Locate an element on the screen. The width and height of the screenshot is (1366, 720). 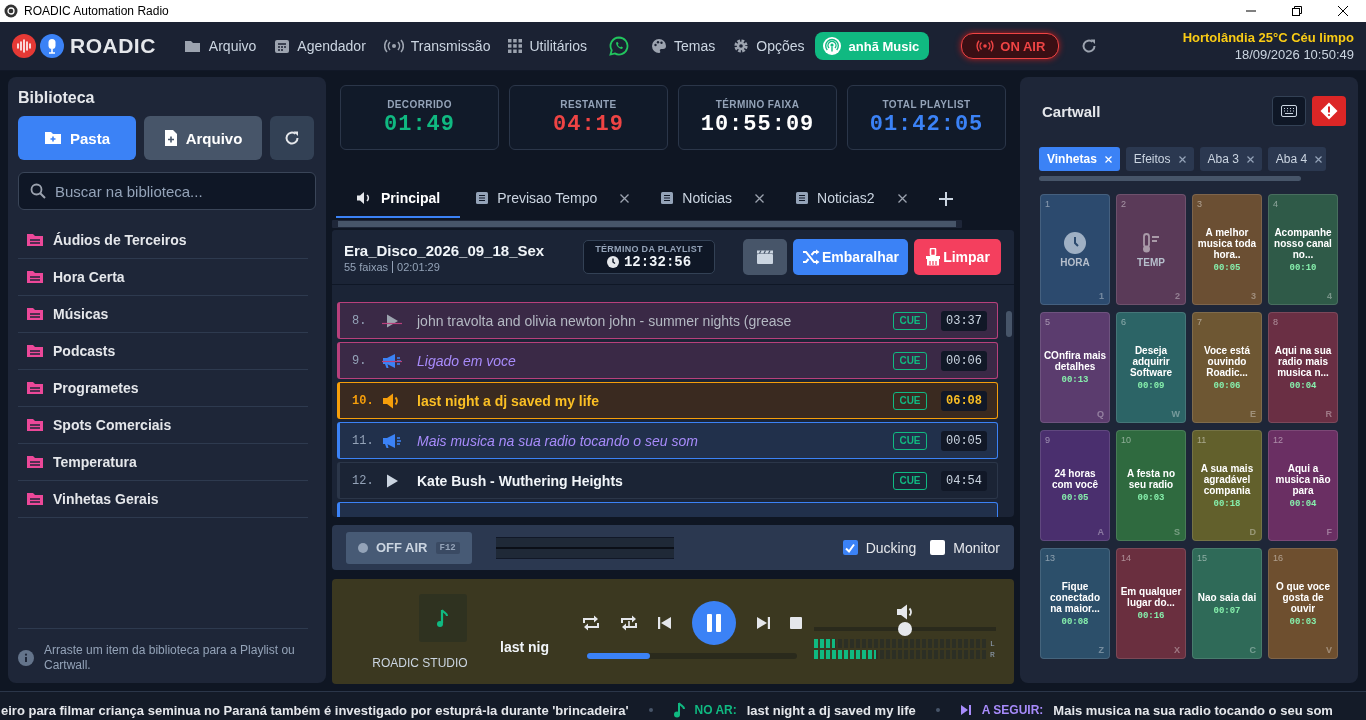
playlist-tab: Noticias2 is located at coordinates (851, 199).